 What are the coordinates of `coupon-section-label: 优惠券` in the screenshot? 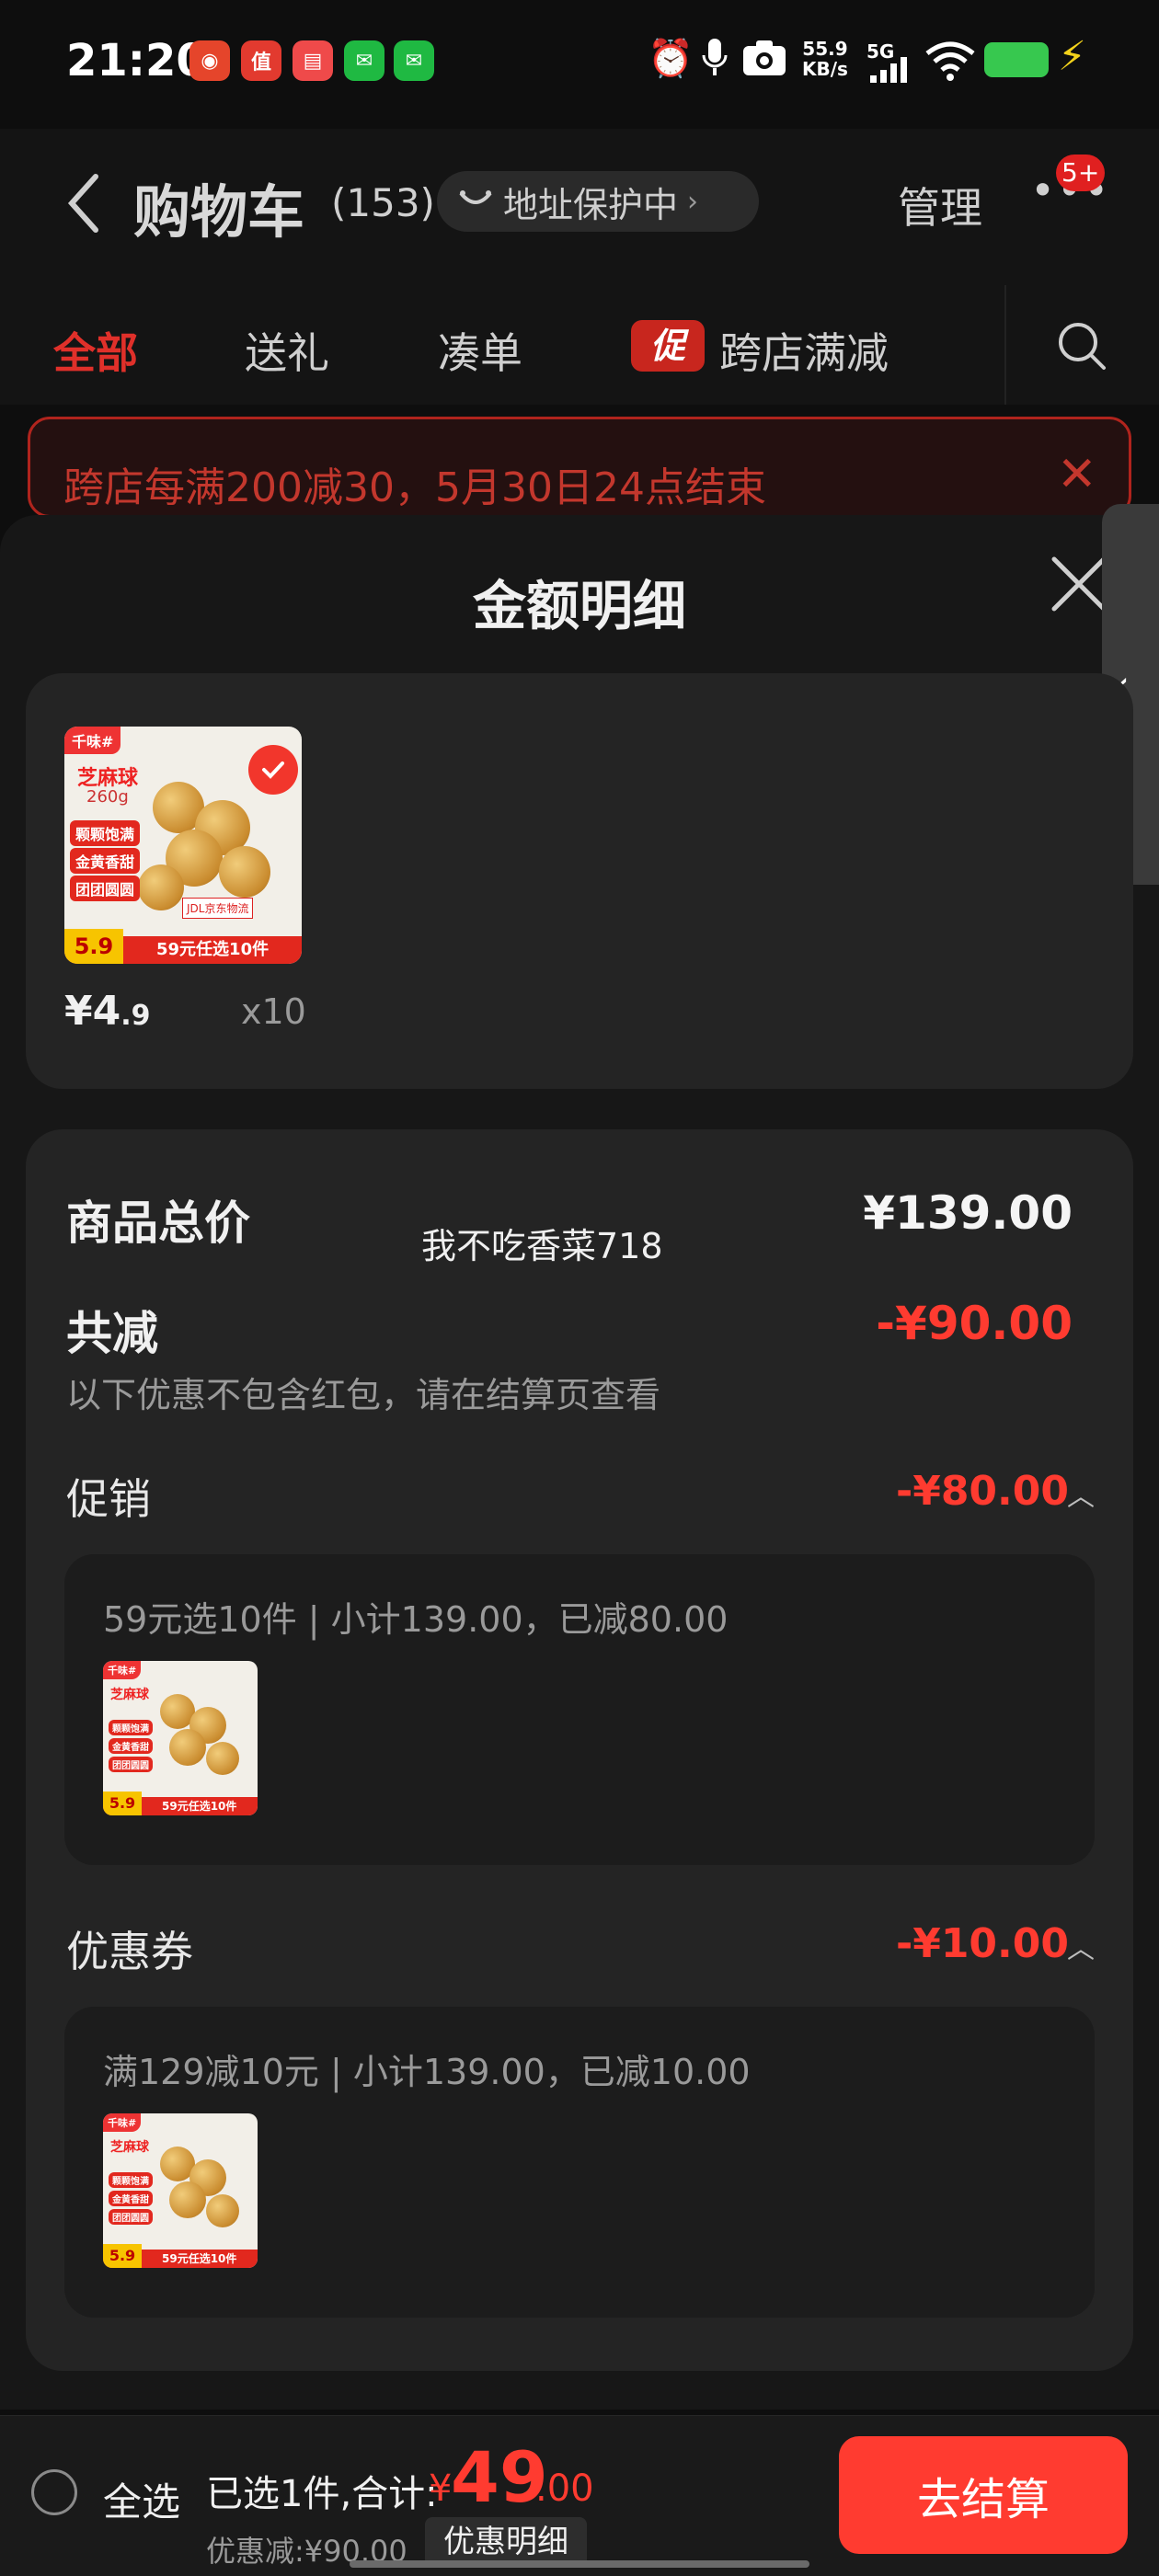 It's located at (129, 1951).